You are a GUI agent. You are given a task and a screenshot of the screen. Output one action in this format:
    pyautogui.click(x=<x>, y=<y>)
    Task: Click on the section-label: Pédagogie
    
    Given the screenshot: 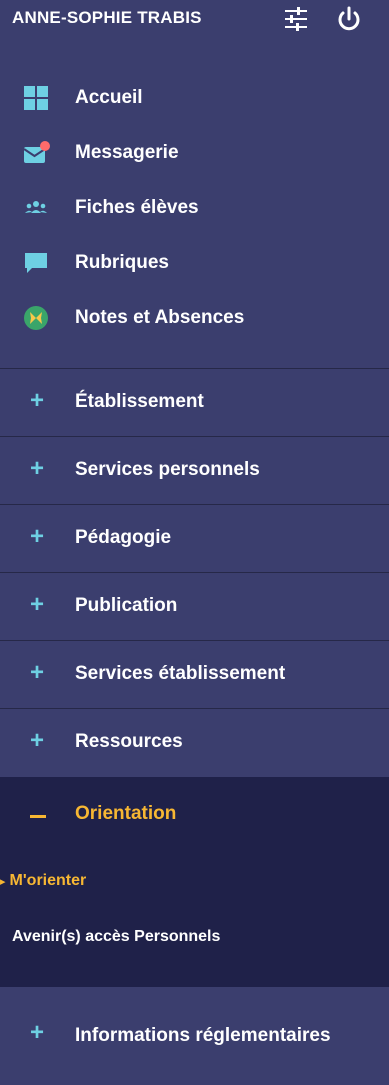 What is the action you would take?
    pyautogui.click(x=123, y=537)
    